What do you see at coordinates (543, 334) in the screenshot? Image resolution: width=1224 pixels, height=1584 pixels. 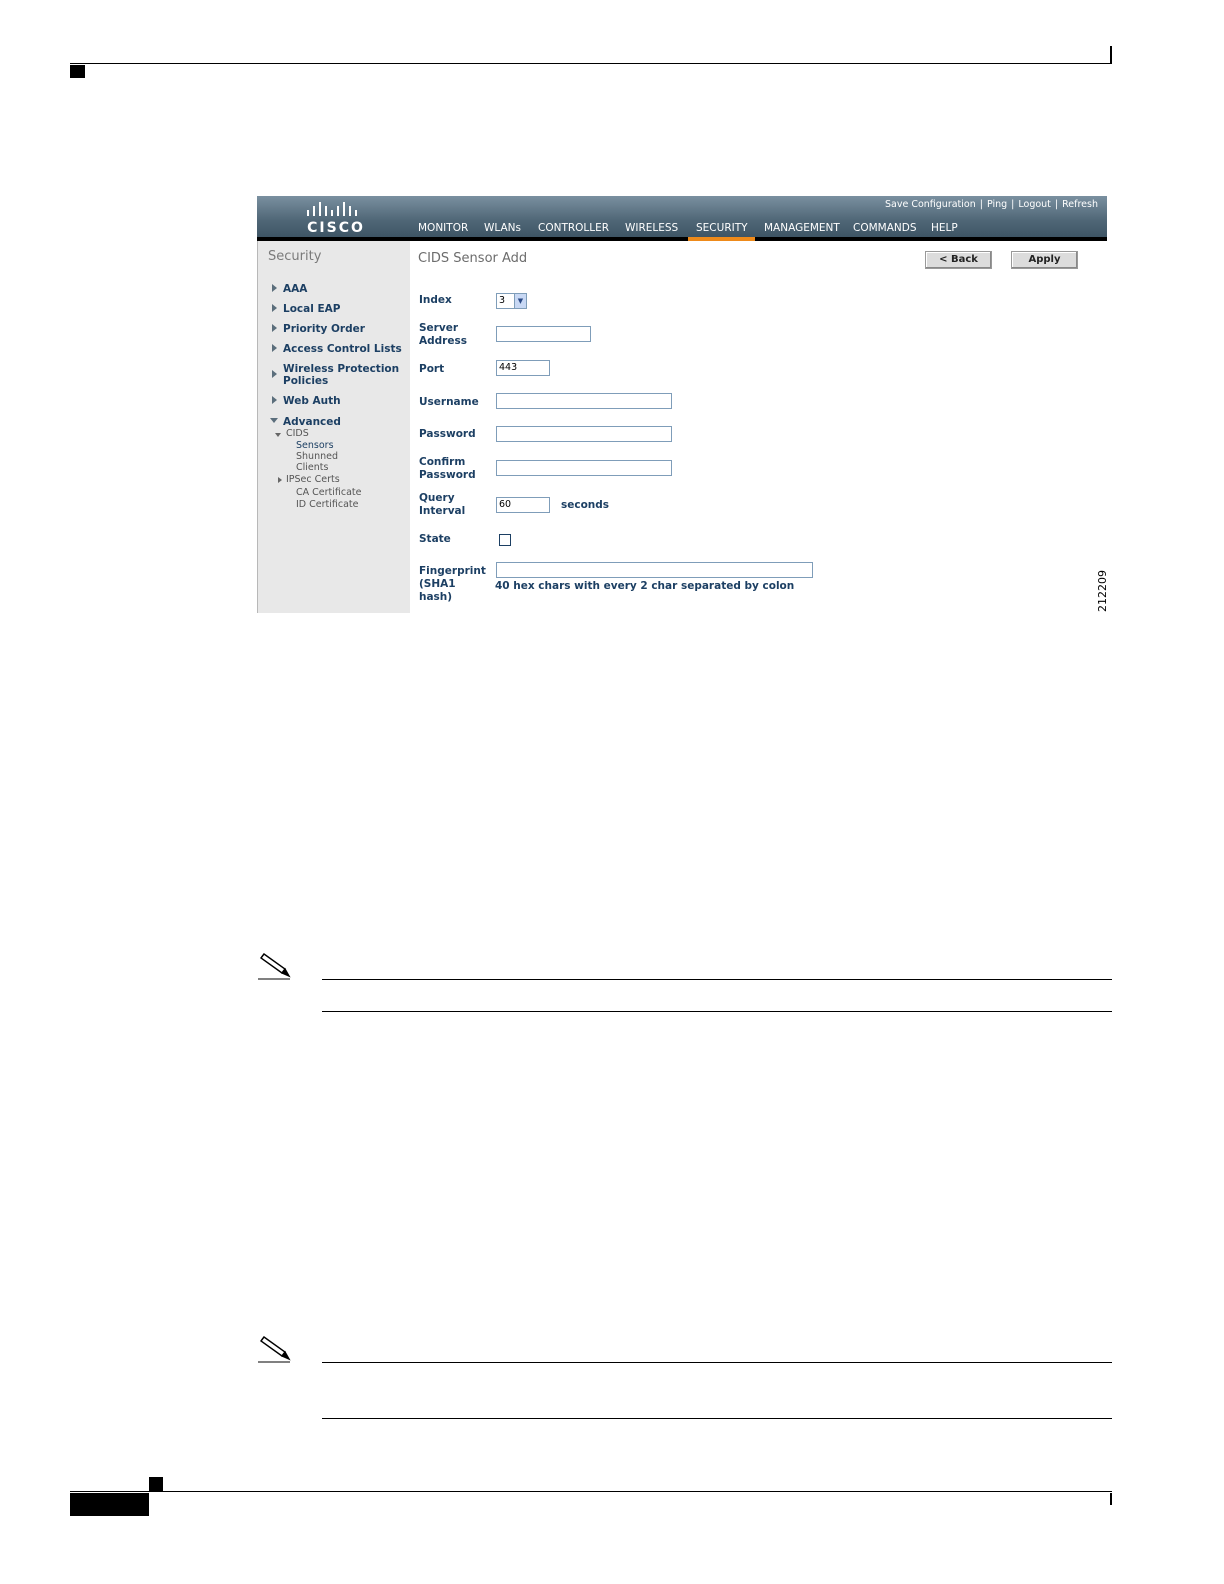 I see `server-address-input` at bounding box center [543, 334].